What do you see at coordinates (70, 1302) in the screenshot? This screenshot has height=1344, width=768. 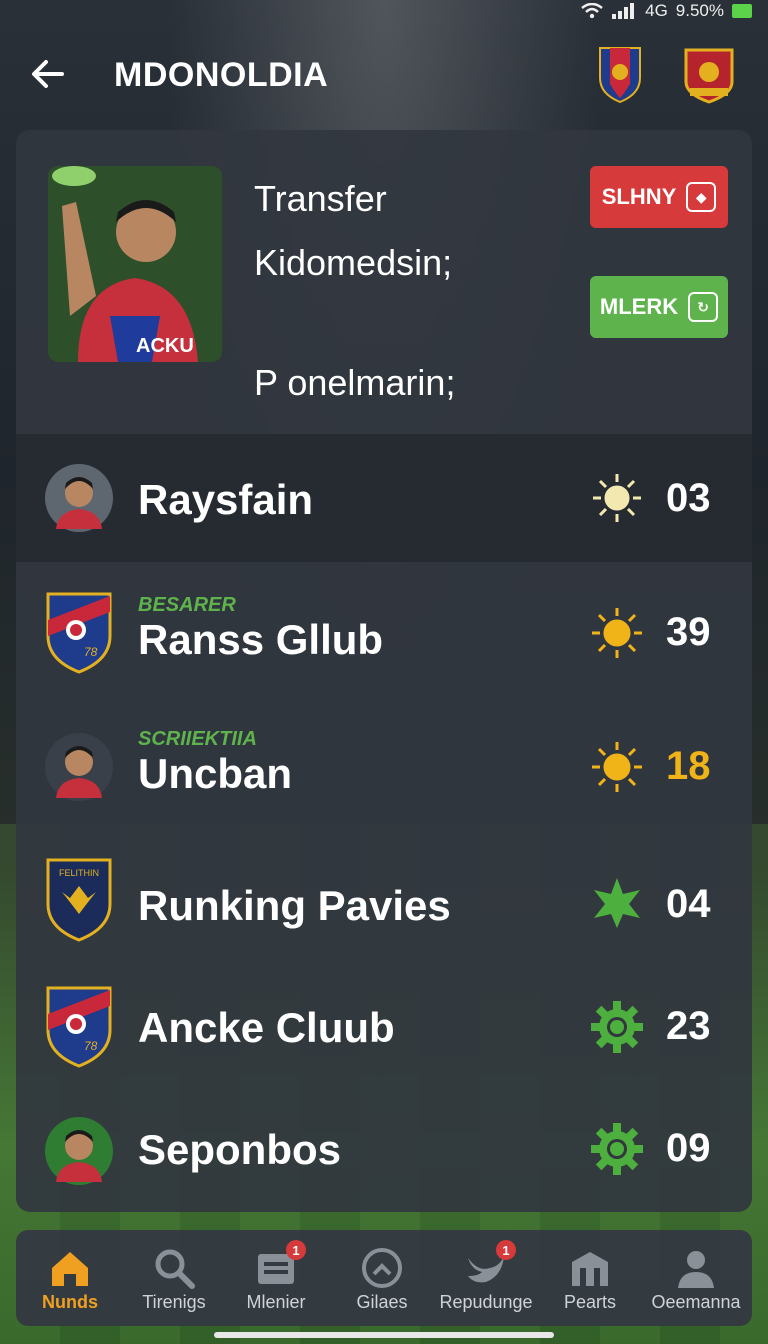 I see `nav-label: Nunds` at bounding box center [70, 1302].